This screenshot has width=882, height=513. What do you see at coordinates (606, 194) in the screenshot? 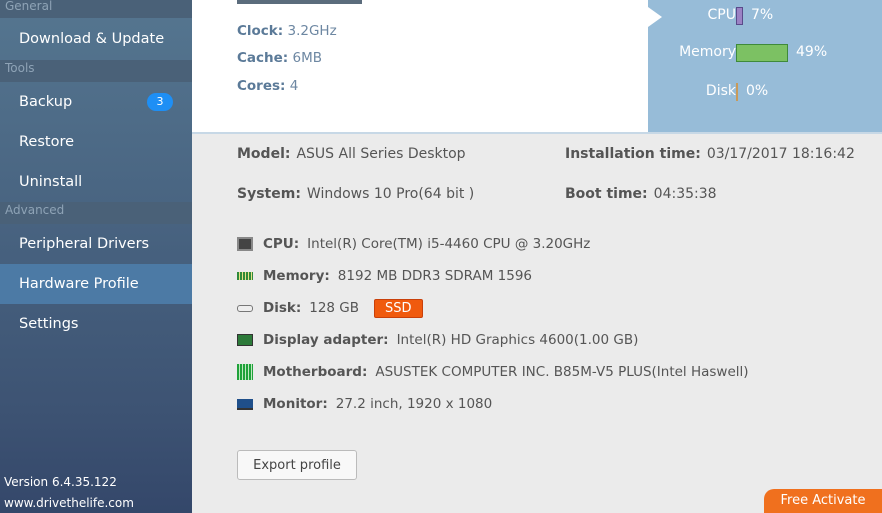
I see `boot-label: Boot time:` at bounding box center [606, 194].